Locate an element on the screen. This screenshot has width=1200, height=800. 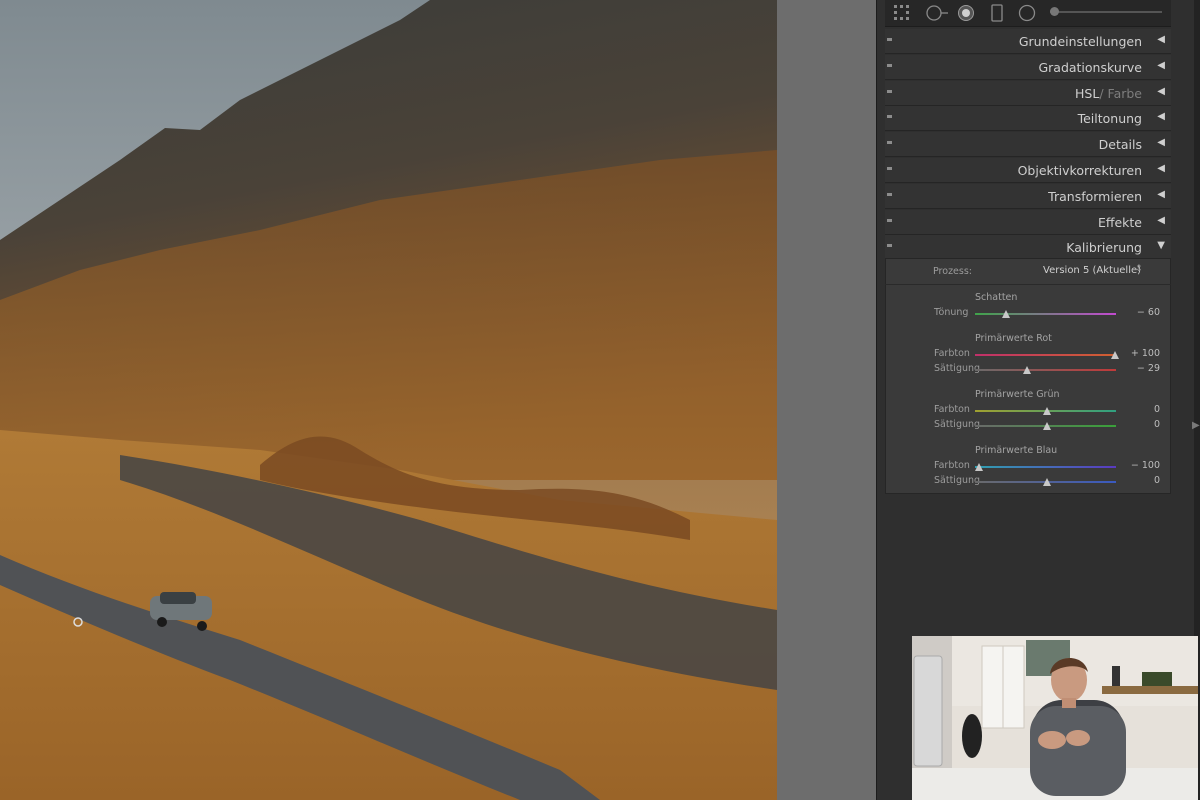
webcam-overlay is located at coordinates (1055, 718).